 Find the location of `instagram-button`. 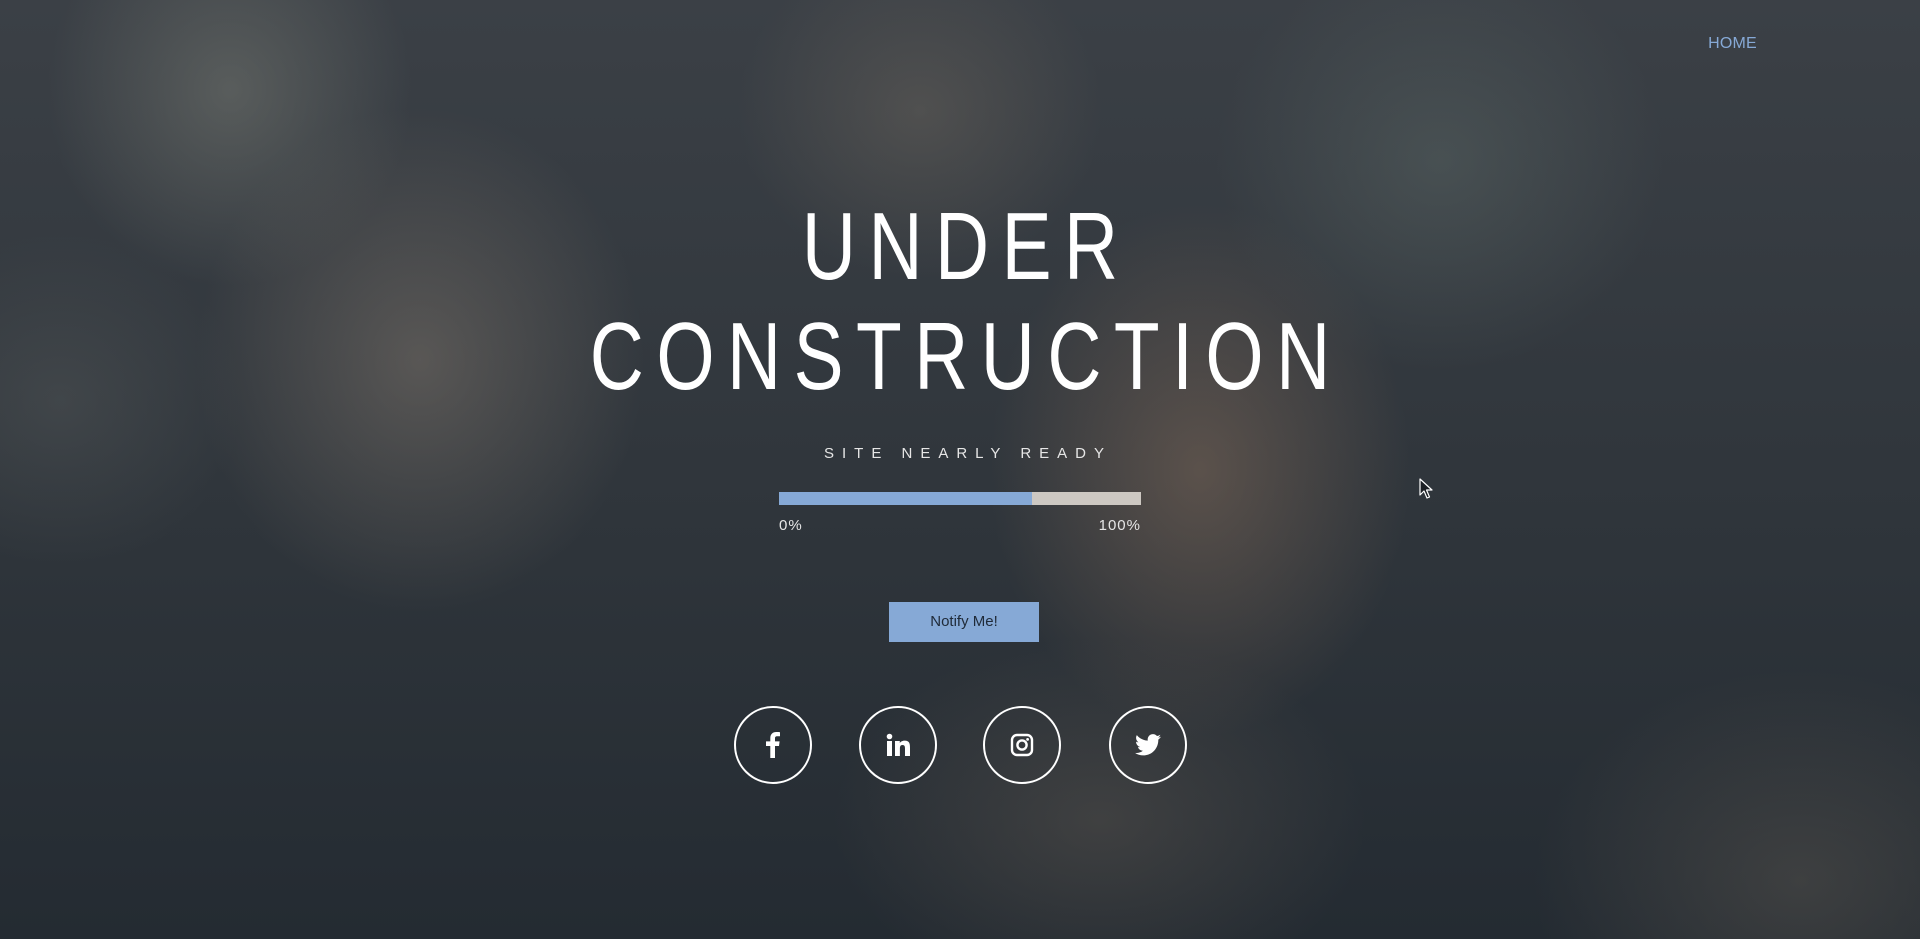

instagram-button is located at coordinates (1022, 745).